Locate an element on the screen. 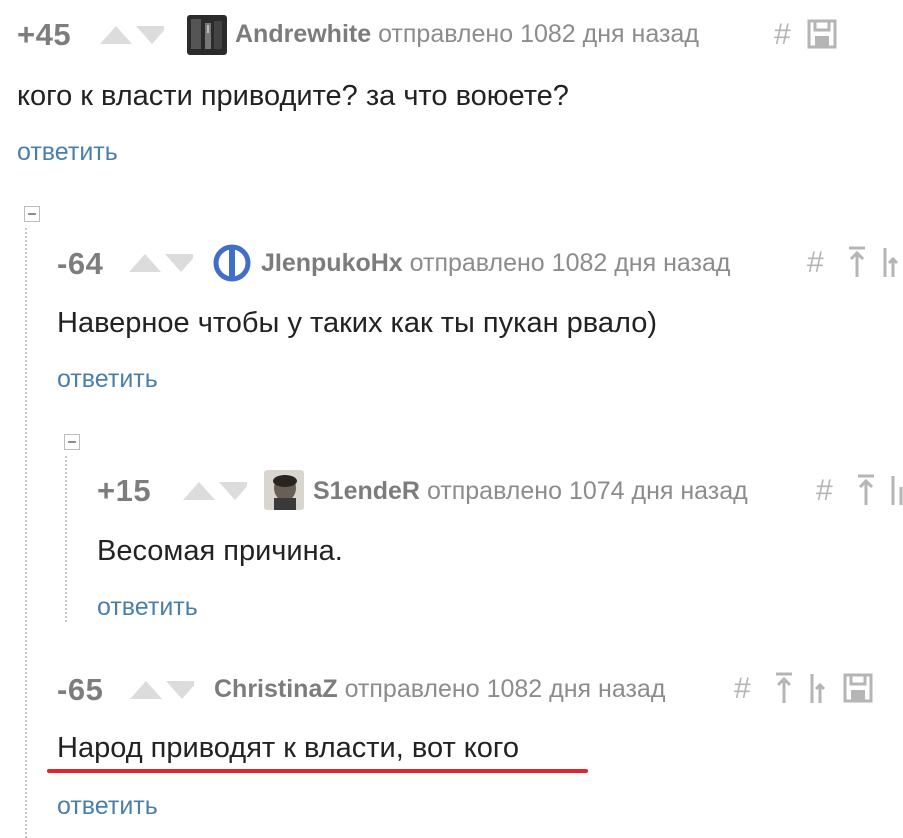 The image size is (903, 838). comment-text: Народ приводят к власти, вот кого is located at coordinates (288, 748).